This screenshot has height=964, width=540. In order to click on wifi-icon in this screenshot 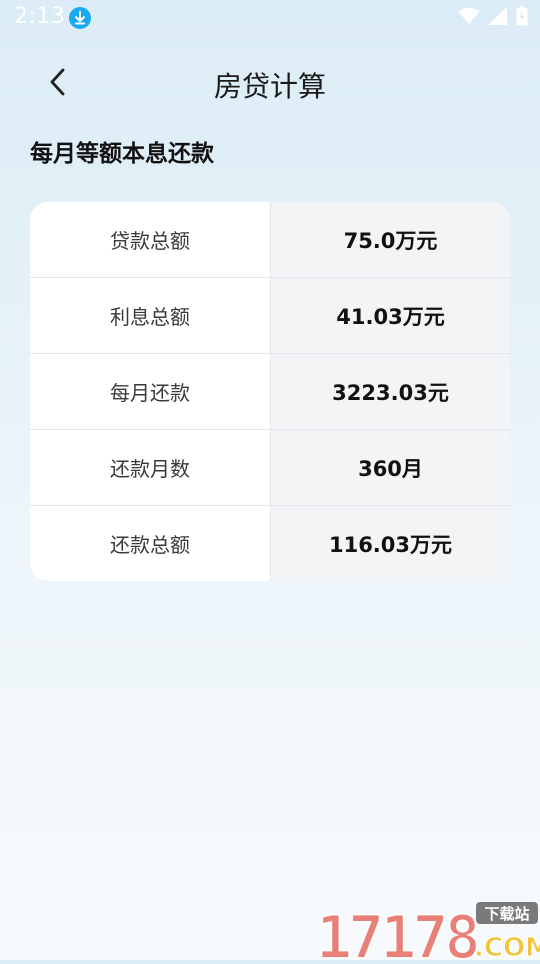, I will do `click(469, 18)`.